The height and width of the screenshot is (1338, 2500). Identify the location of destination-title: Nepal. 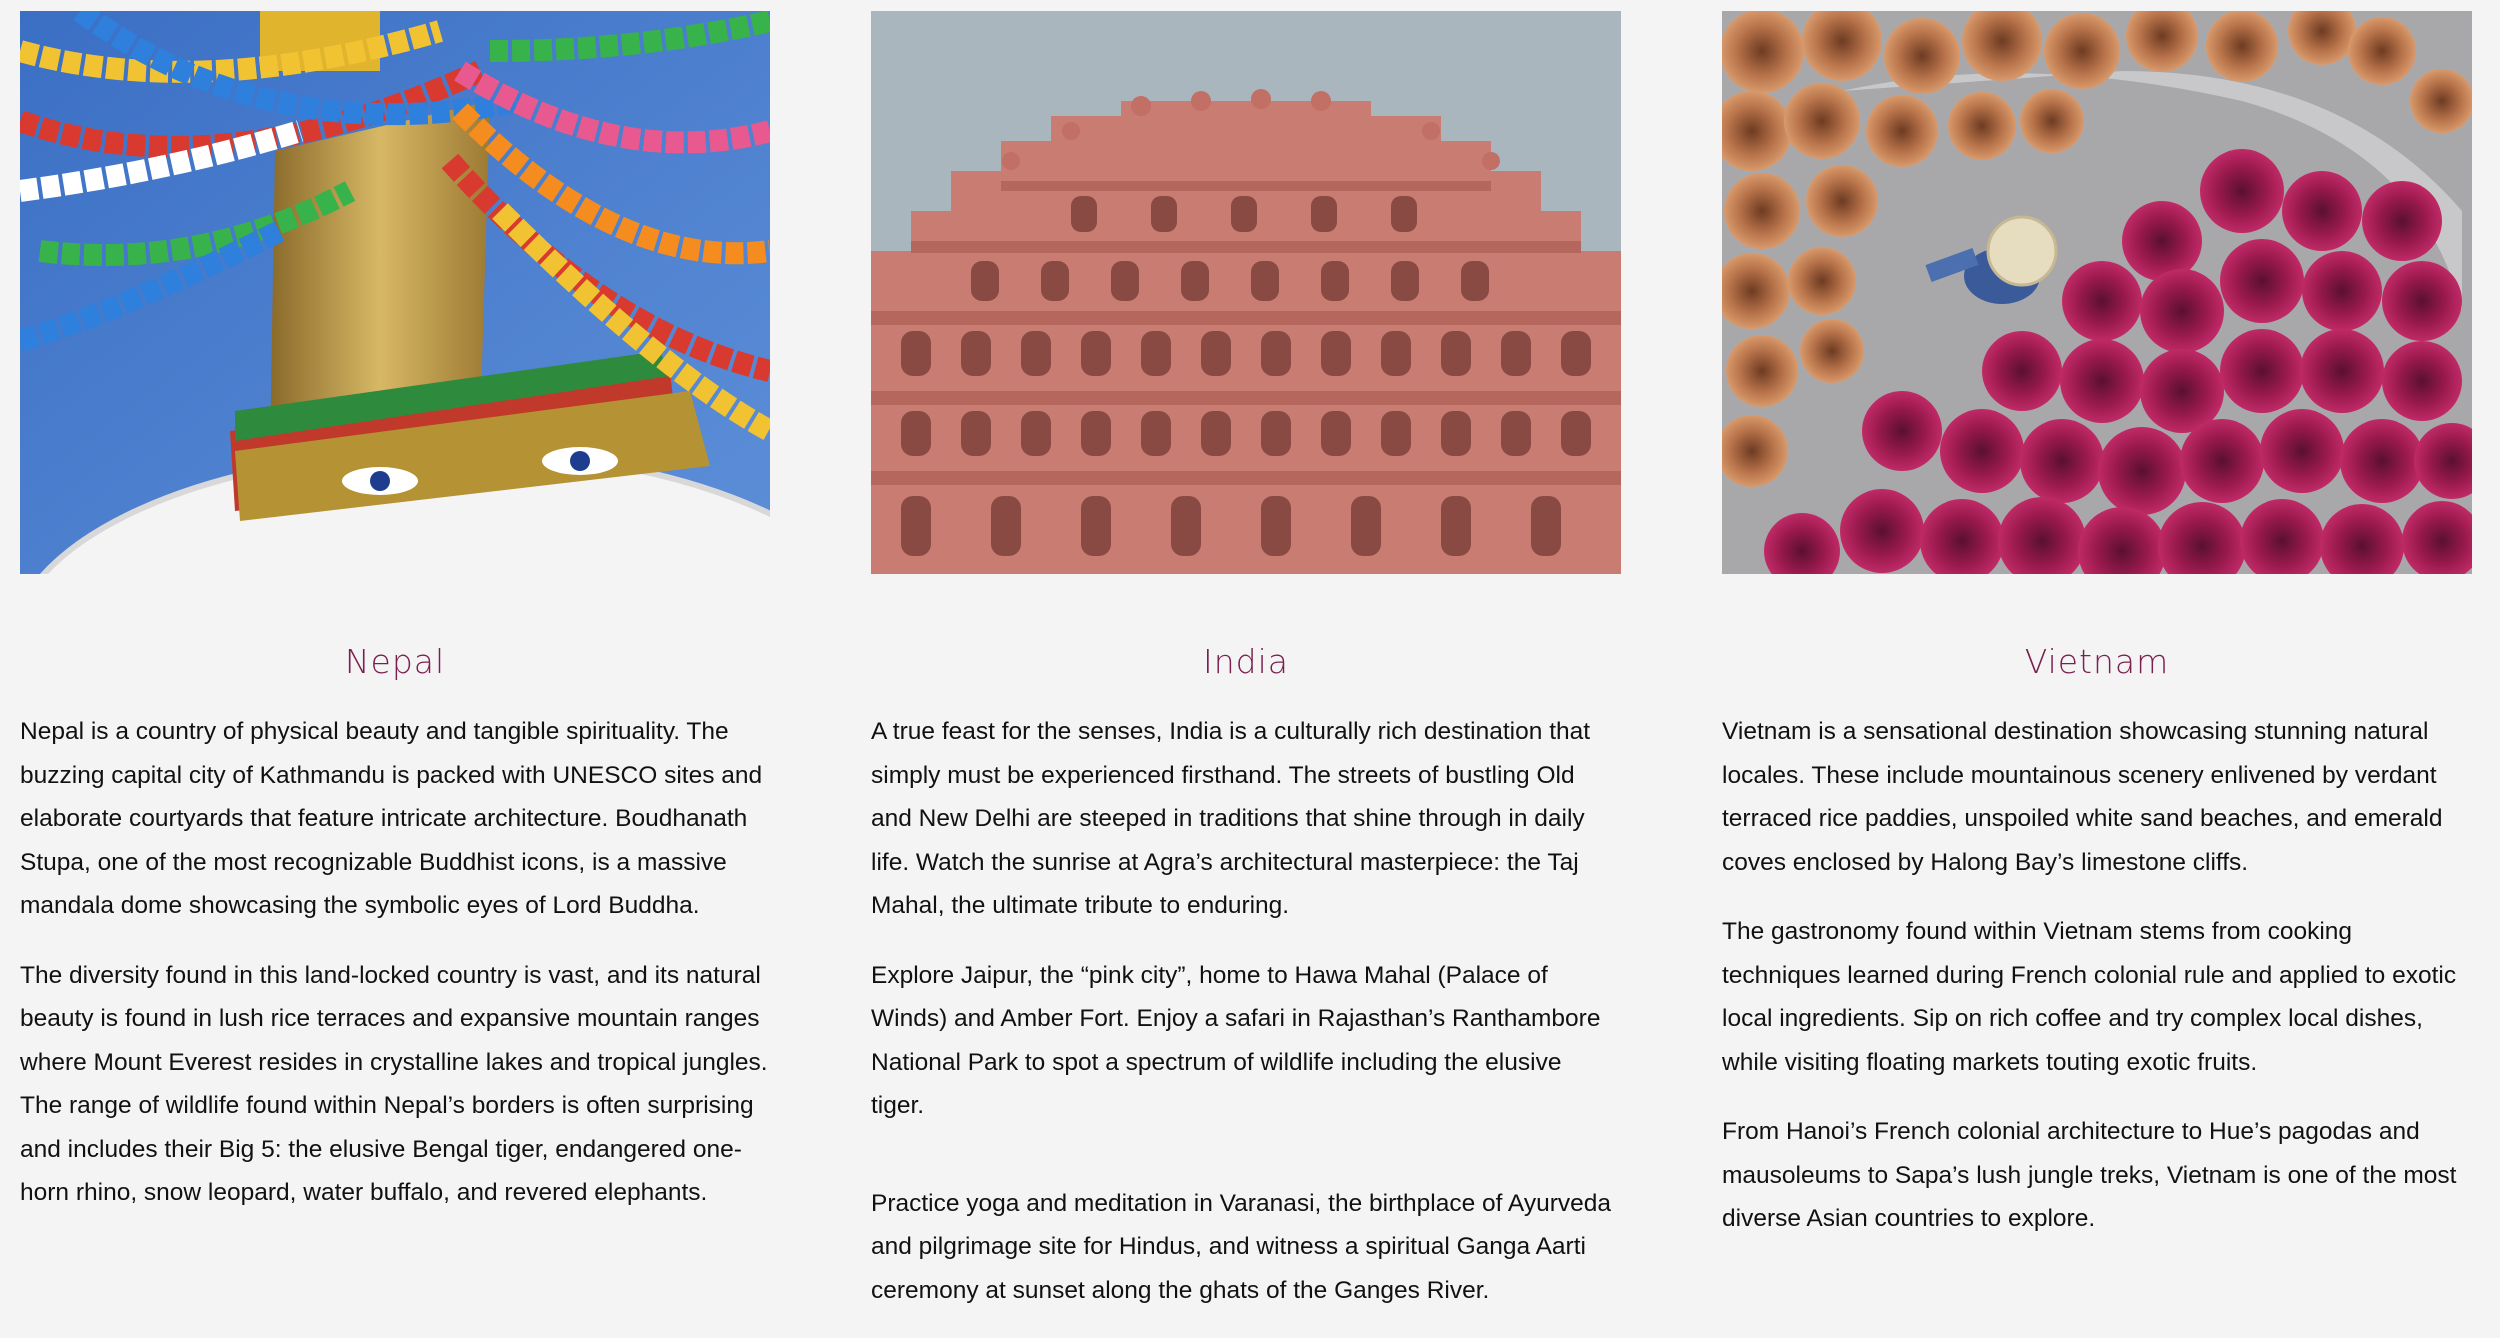
(395, 661).